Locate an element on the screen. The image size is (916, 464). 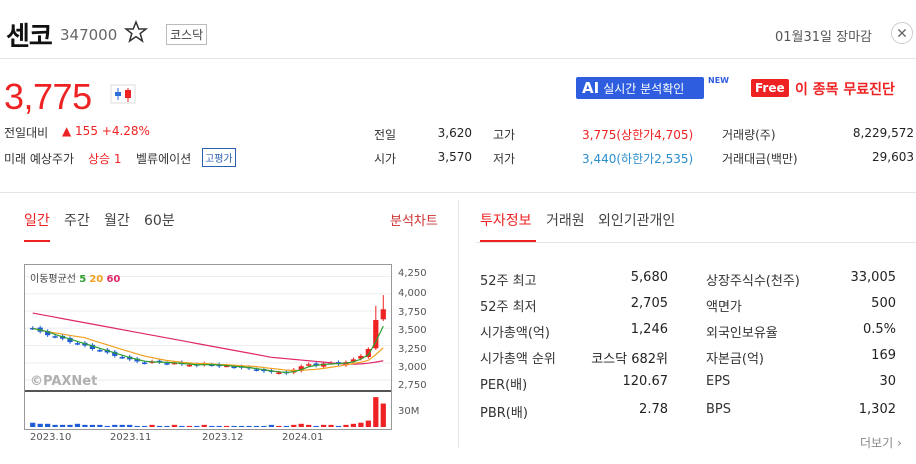
forecast-value: 상승 1 is located at coordinates (105, 158).